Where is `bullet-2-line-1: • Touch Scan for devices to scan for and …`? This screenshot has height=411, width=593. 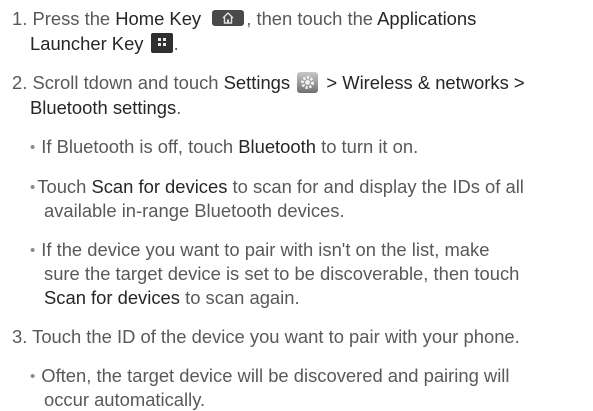
bullet-2-line-1: • Touch Scan for devices to scan for and … is located at coordinates (277, 187).